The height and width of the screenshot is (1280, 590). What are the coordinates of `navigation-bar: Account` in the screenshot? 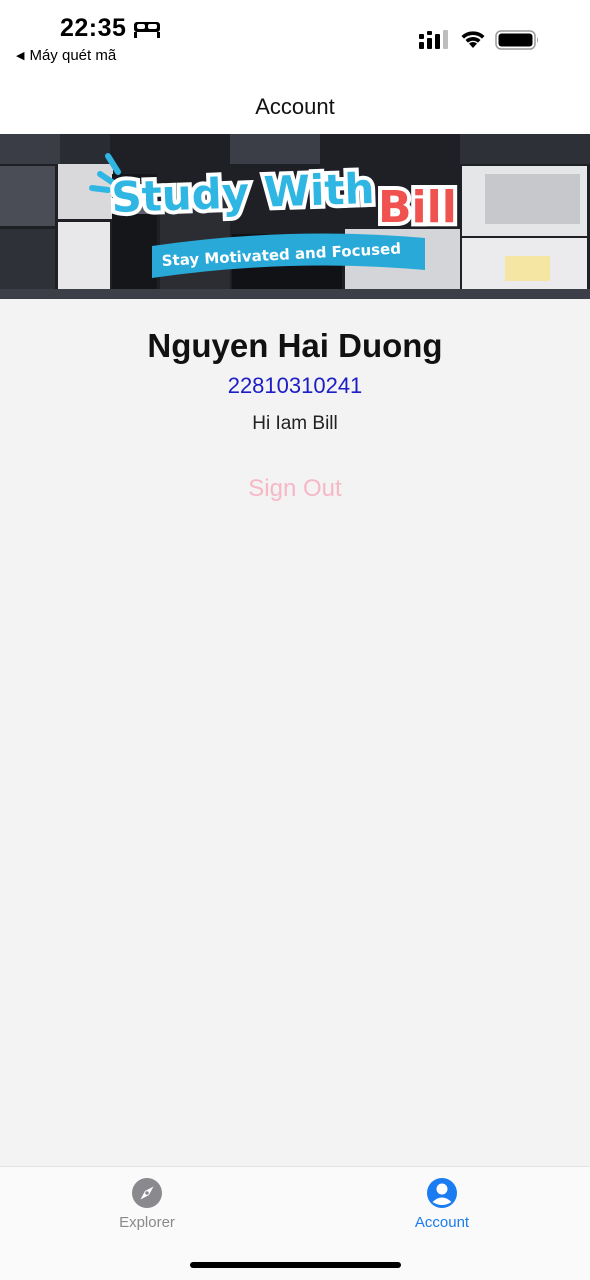 It's located at (295, 108).